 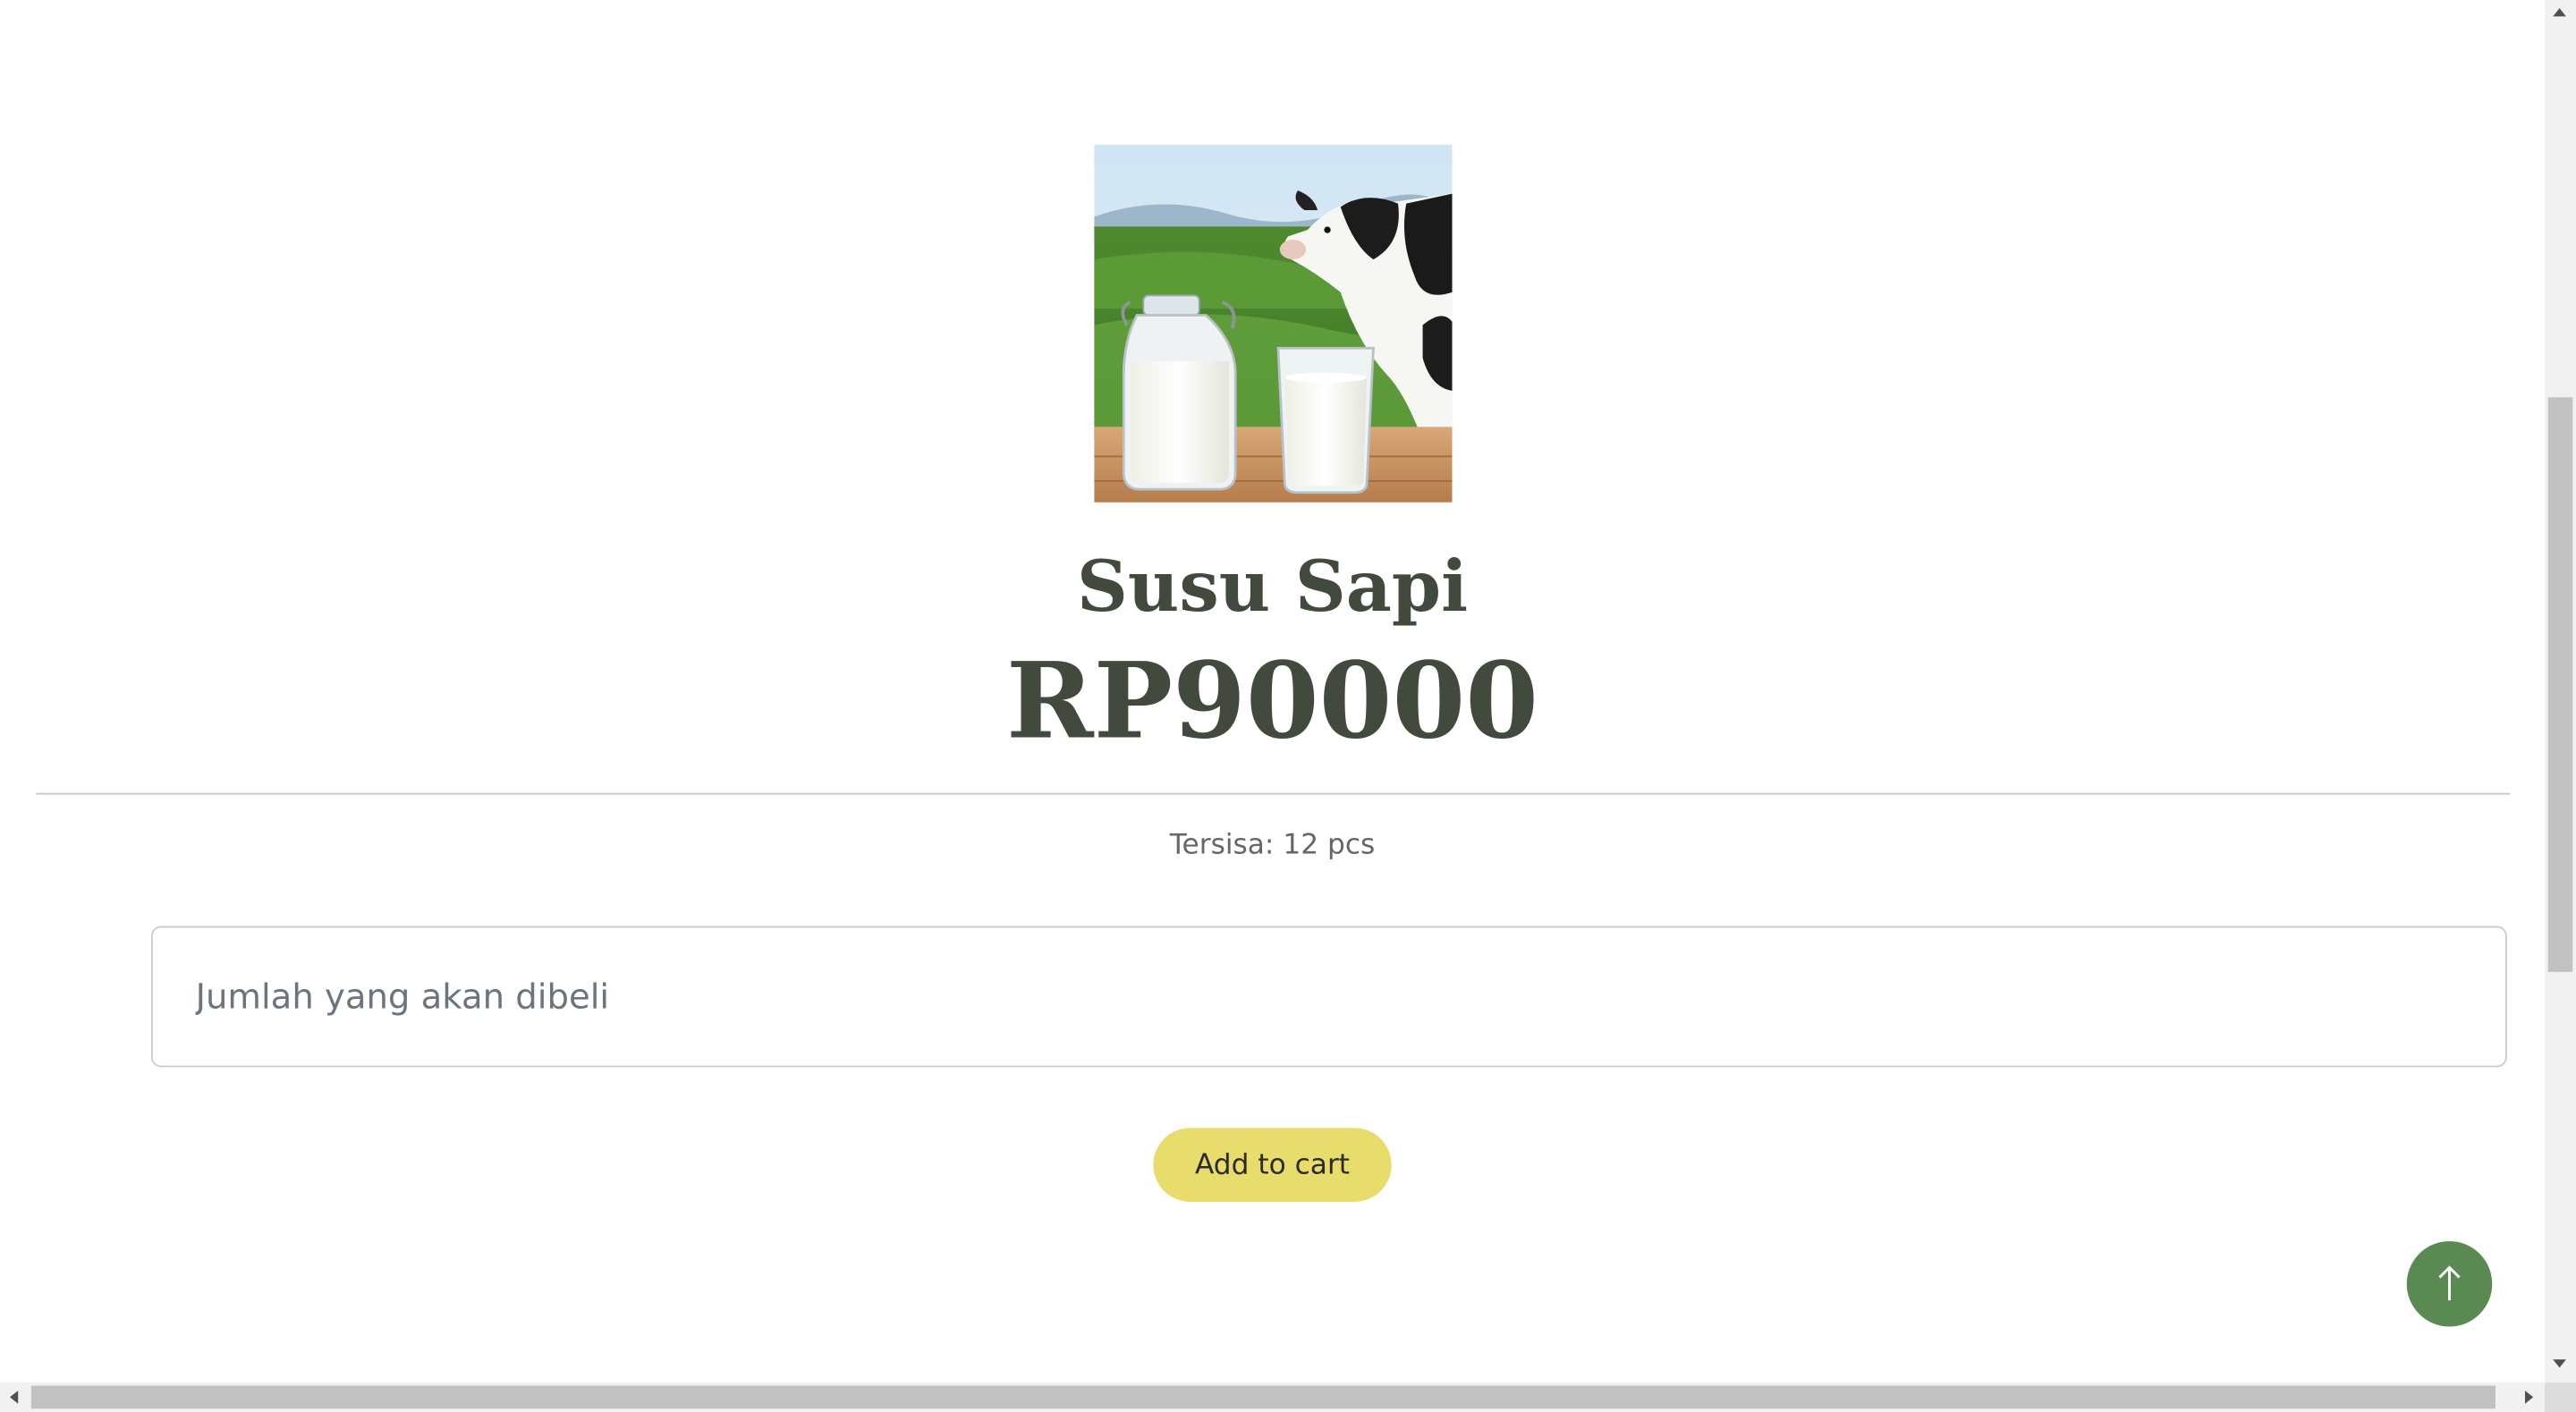 What do you see at coordinates (2559, 1364) in the screenshot?
I see `scroll-down-arrow-icon` at bounding box center [2559, 1364].